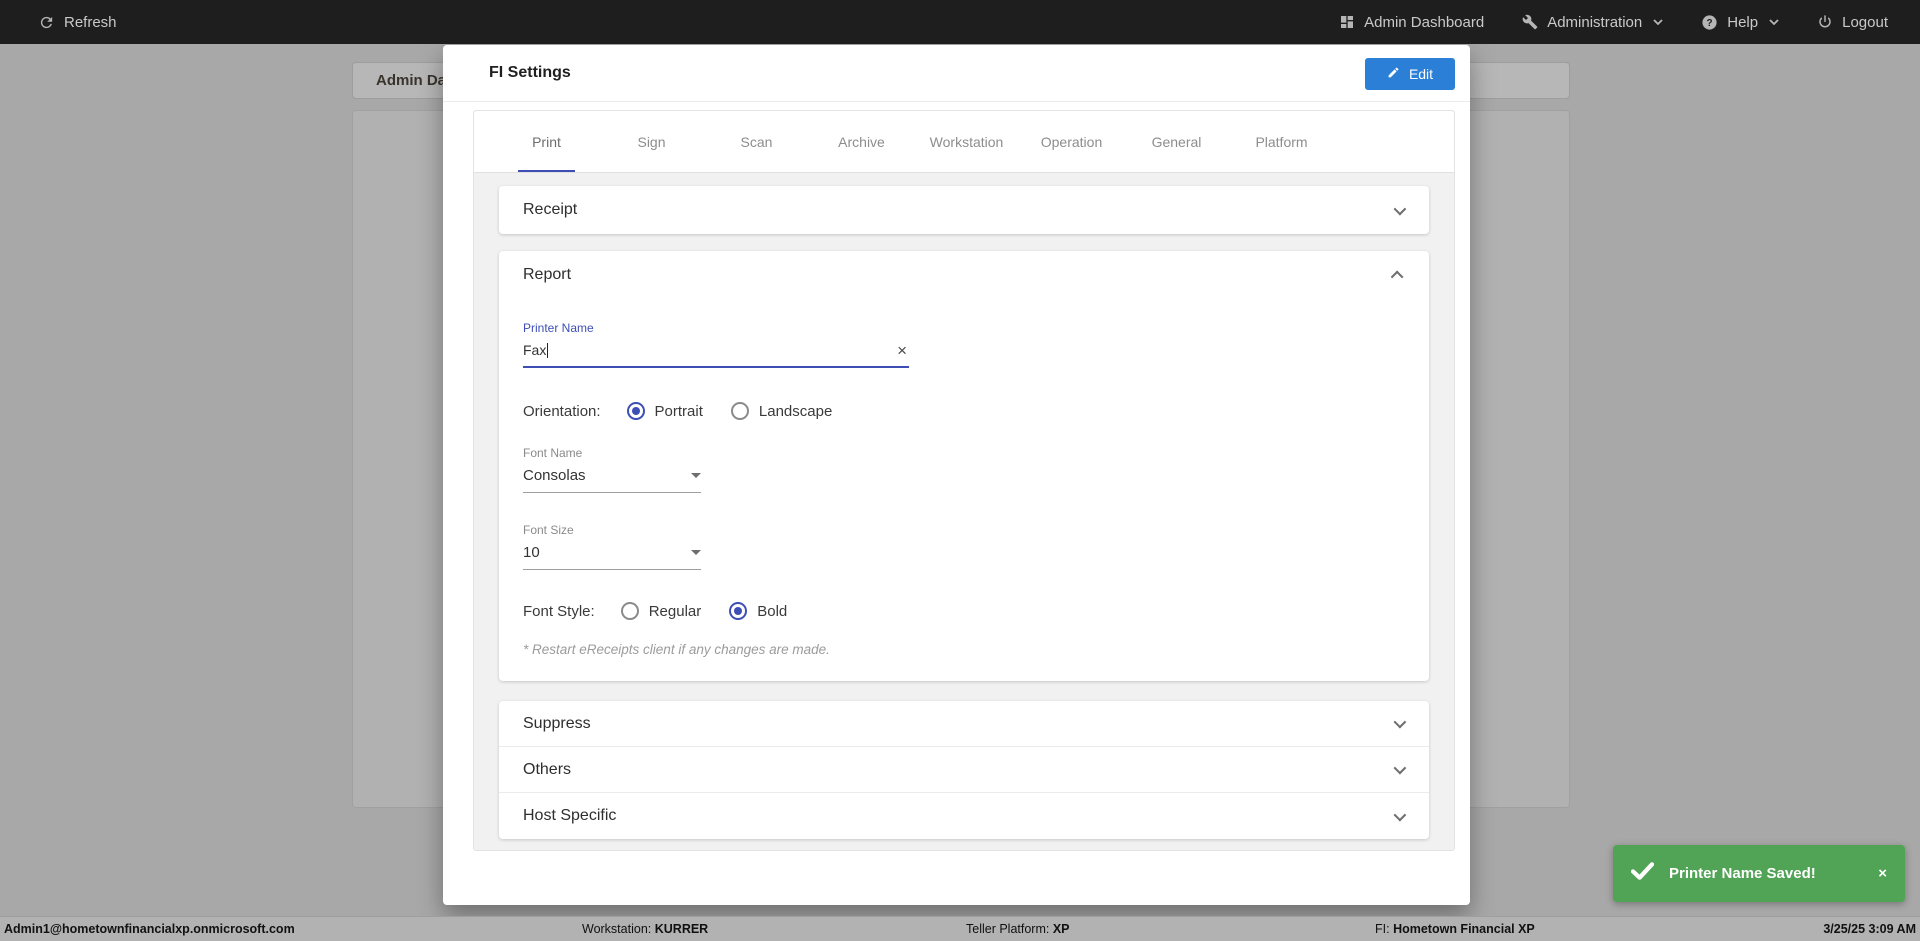 The height and width of the screenshot is (941, 1920). What do you see at coordinates (1869, 929) in the screenshot?
I see `status-datetime: 3/25/25 3:09 AM` at bounding box center [1869, 929].